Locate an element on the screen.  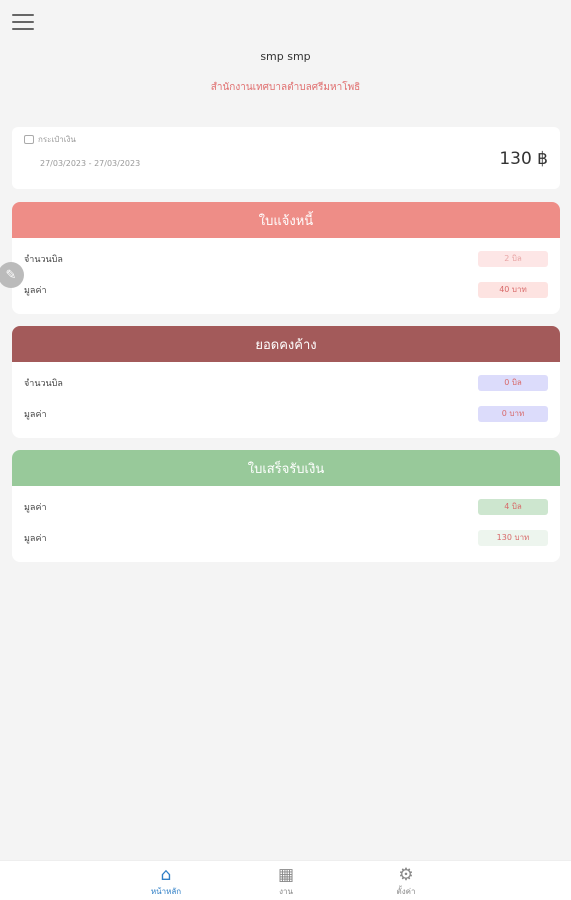
nav-settings: ⚙ ตั้งค่า is located at coordinates (406, 881).